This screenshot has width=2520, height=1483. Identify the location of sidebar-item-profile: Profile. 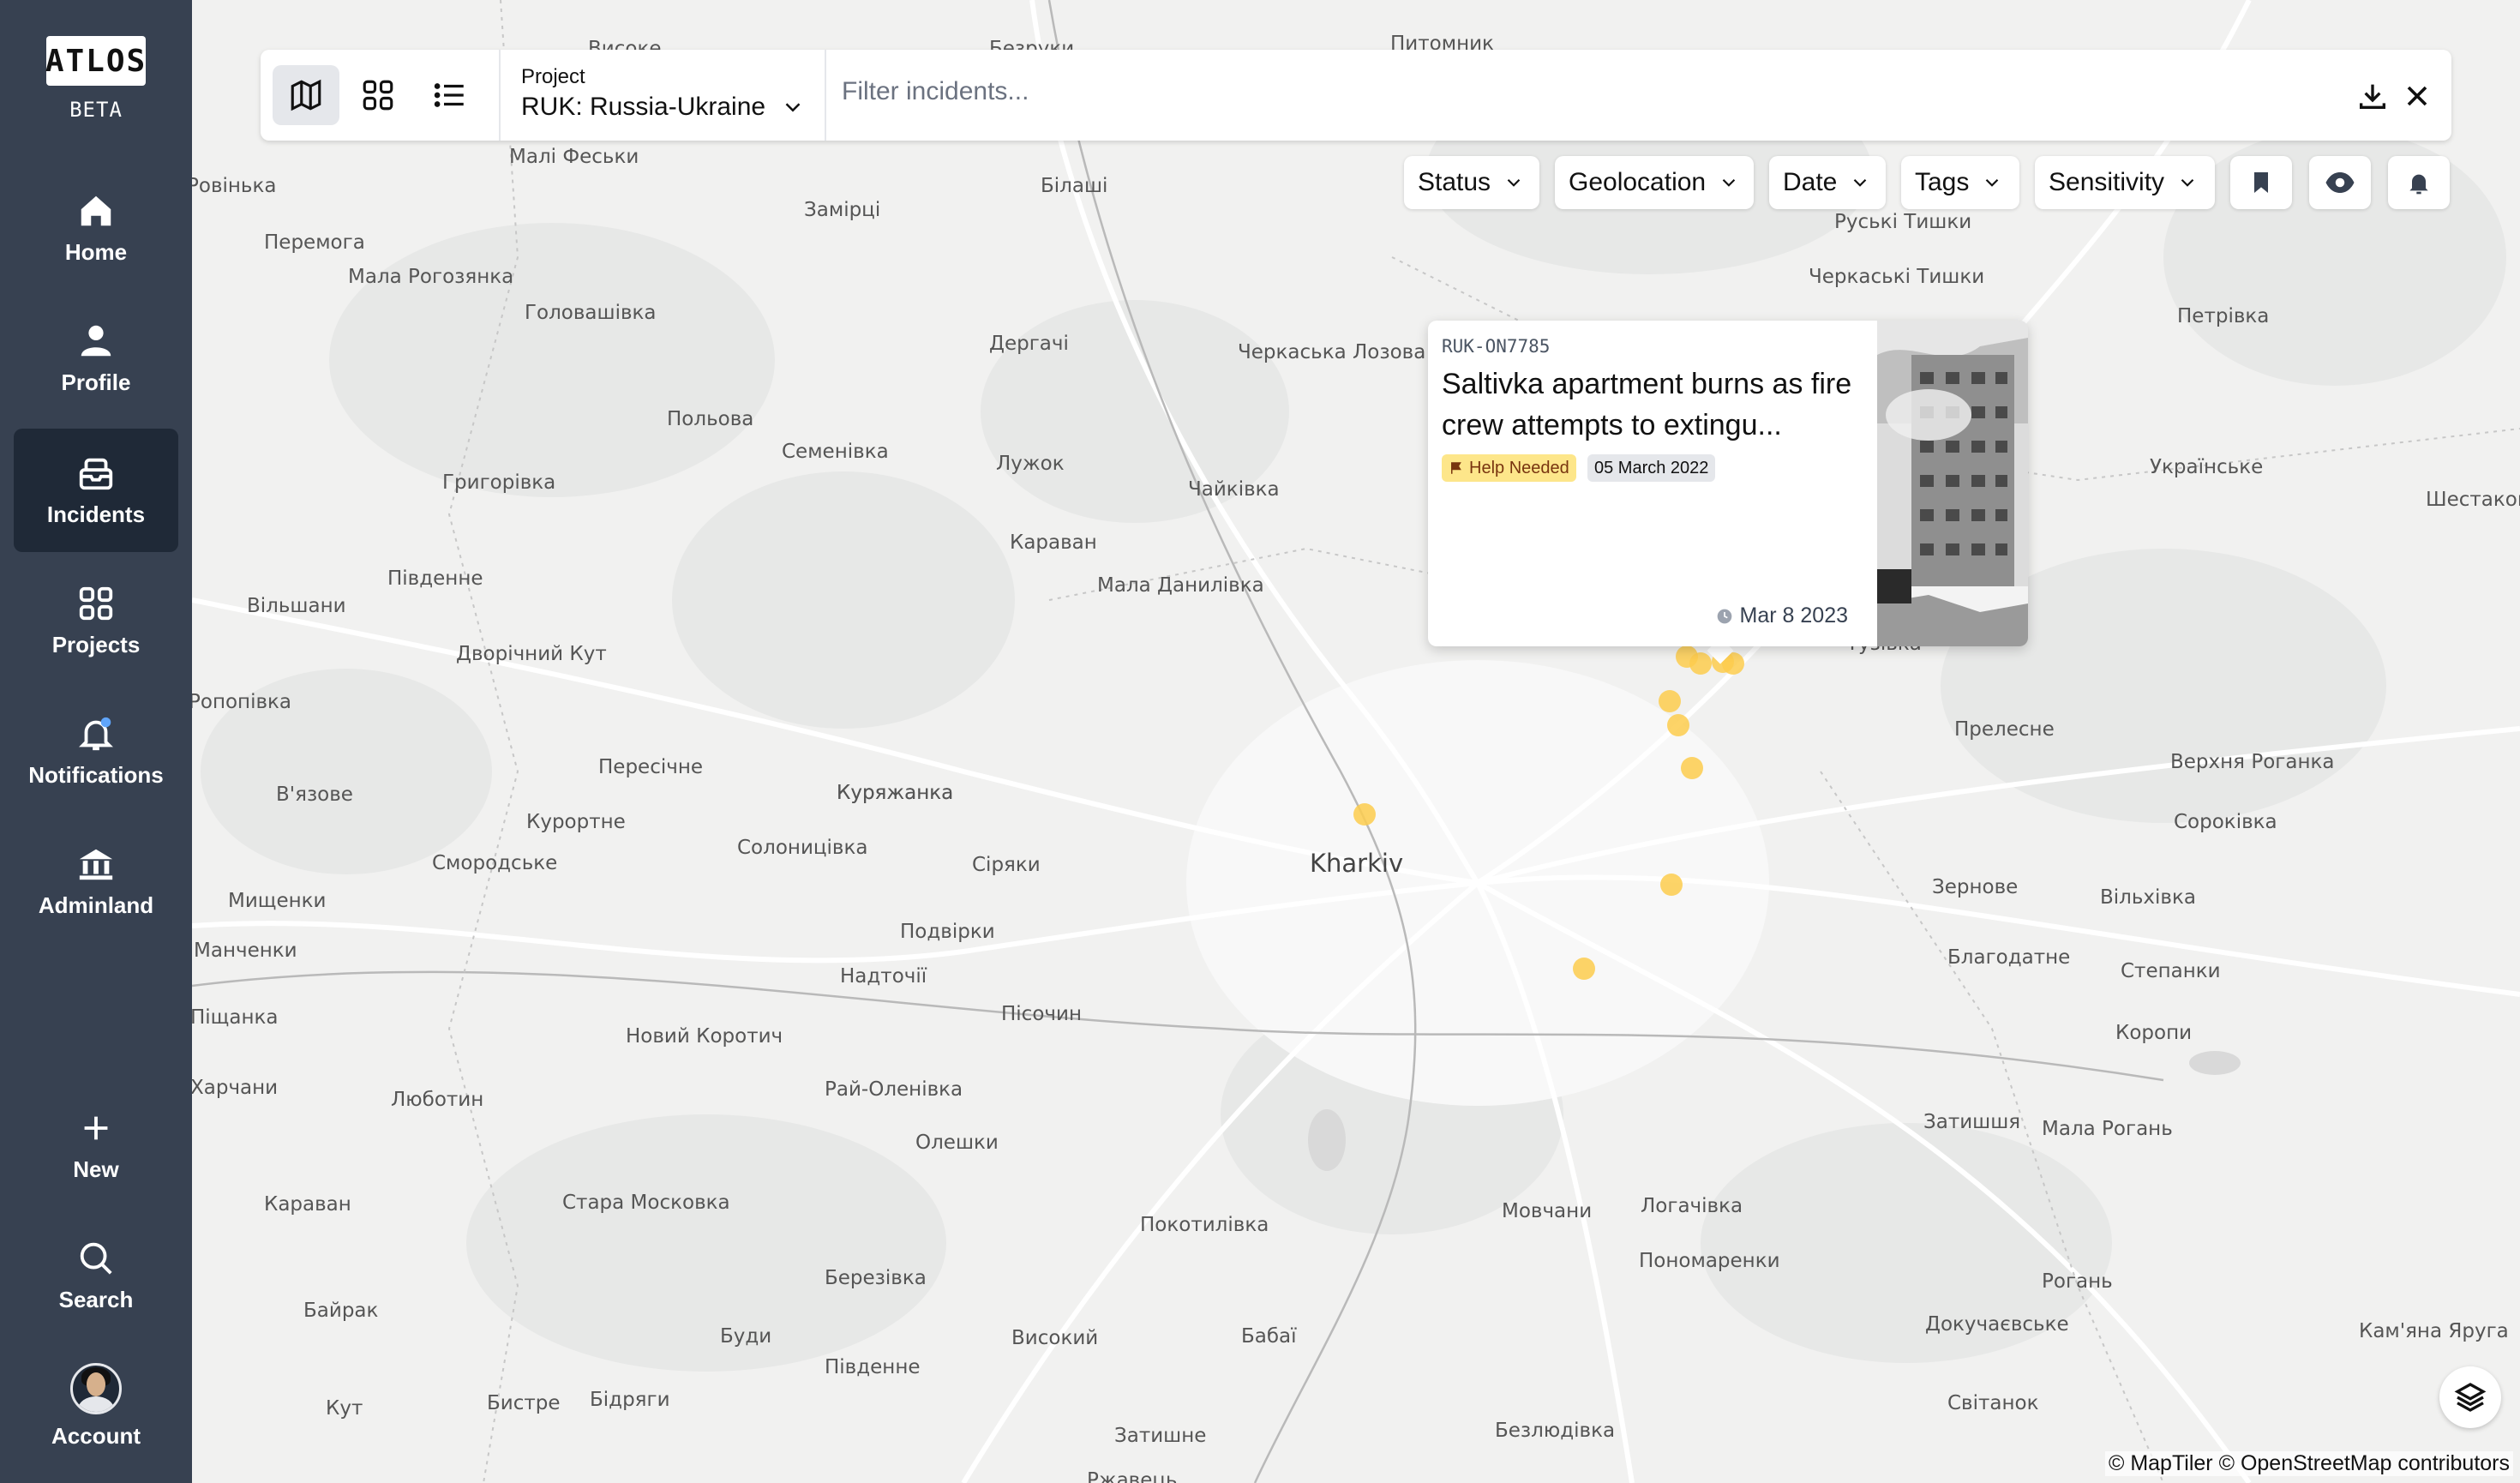
(96, 358).